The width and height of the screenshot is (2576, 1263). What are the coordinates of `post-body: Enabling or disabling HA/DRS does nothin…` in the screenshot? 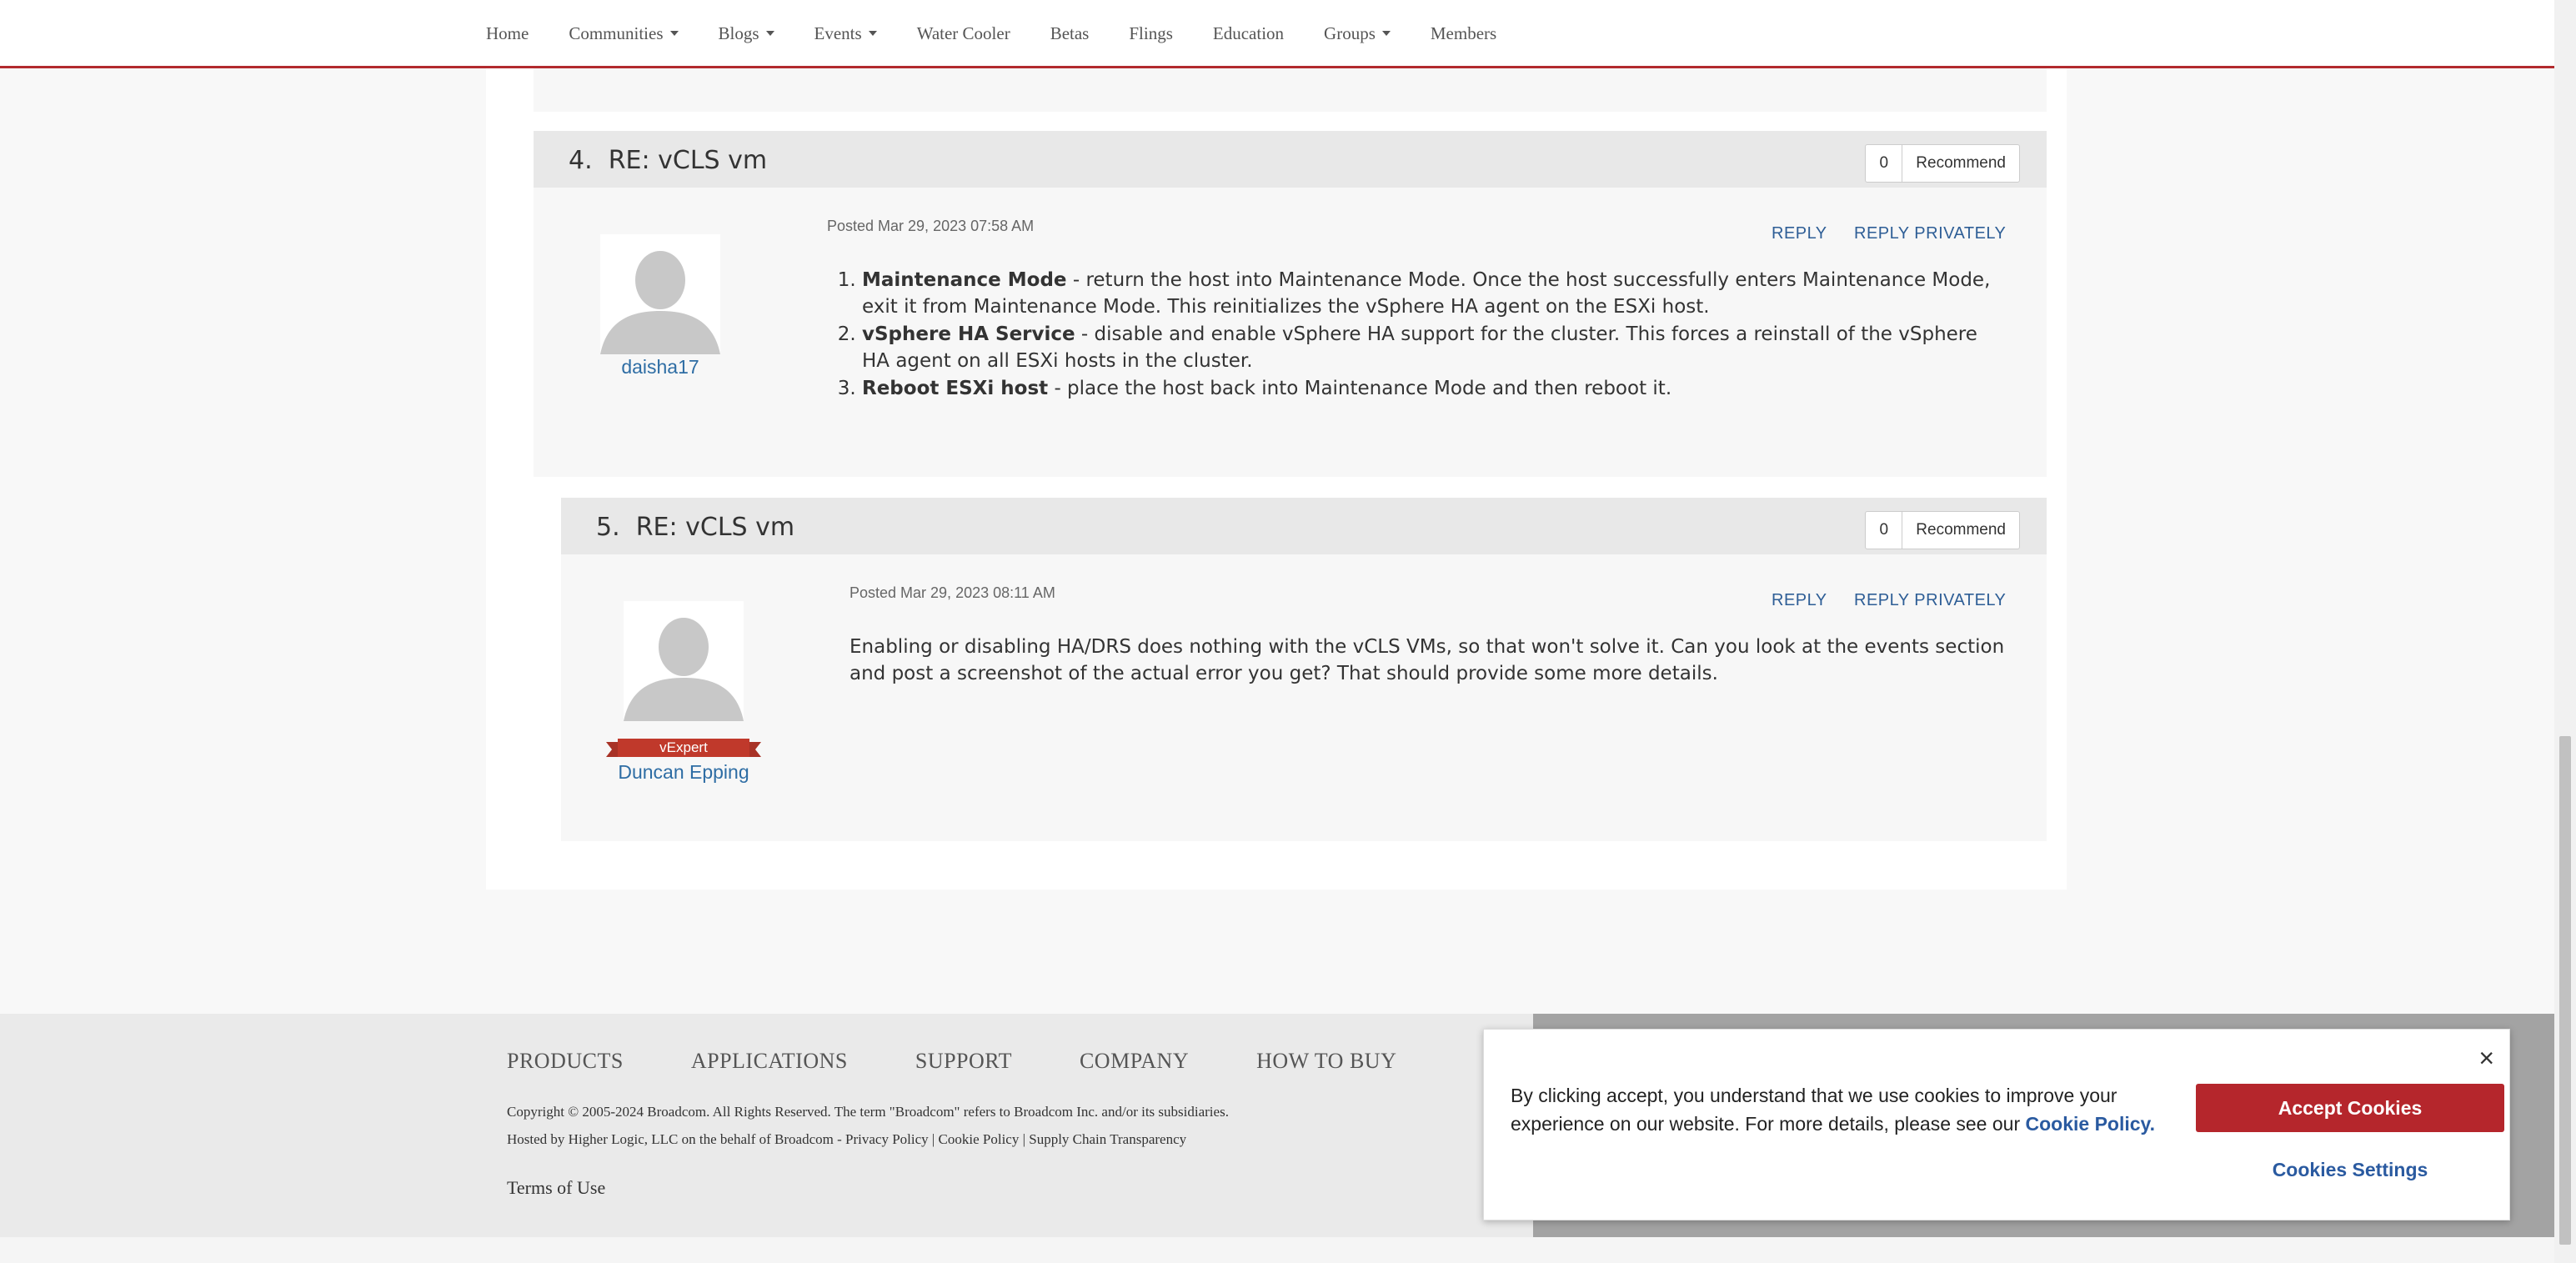 It's located at (1427, 660).